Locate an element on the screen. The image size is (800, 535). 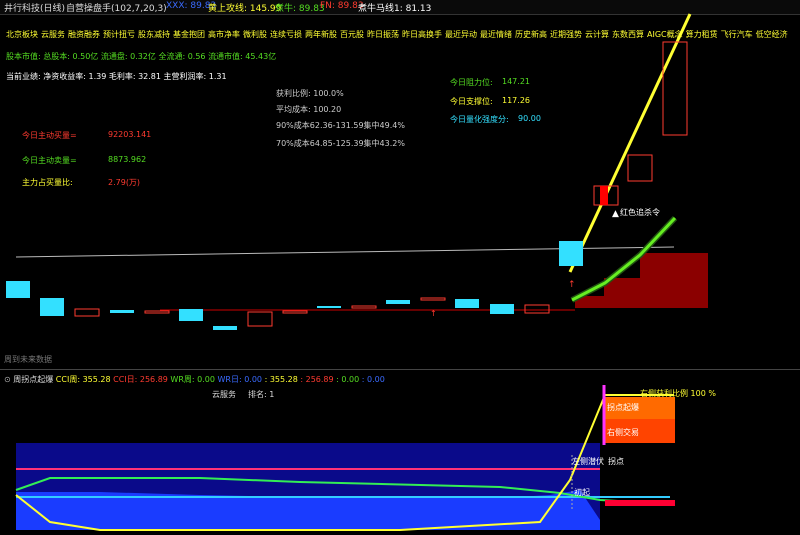
v1: : 355.28 is located at coordinates (281, 379).